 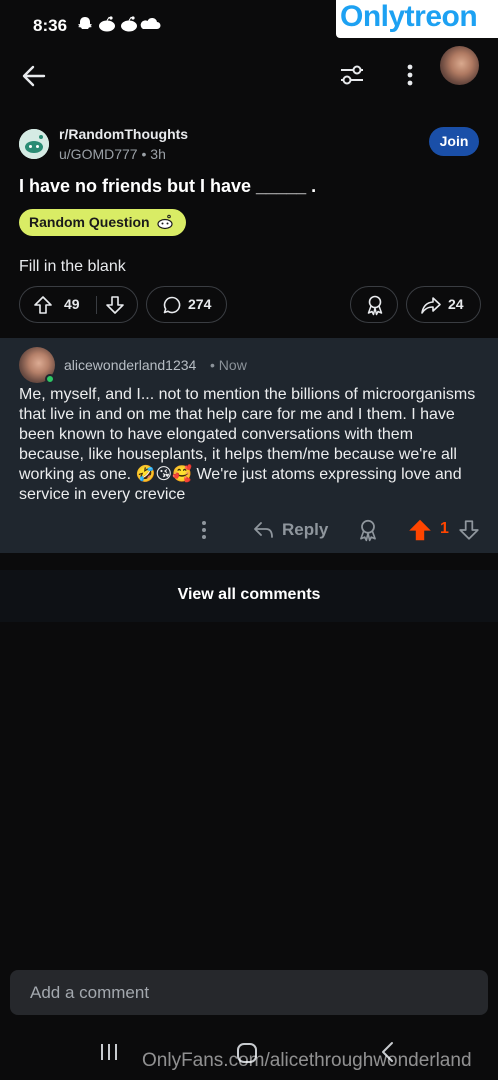 What do you see at coordinates (305, 529) in the screenshot?
I see `reply-label: Reply` at bounding box center [305, 529].